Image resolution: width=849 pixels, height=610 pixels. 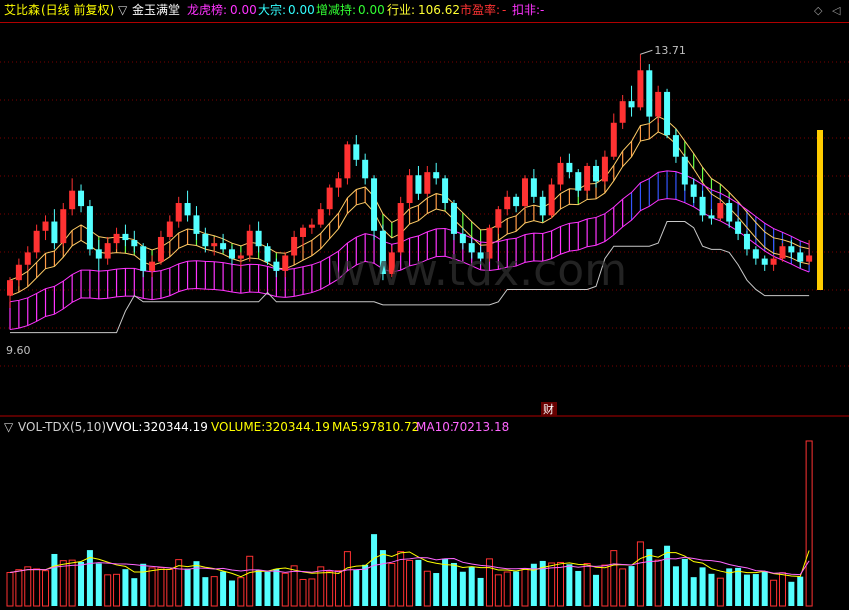 I want to click on finance-tag: 财, so click(x=548, y=409).